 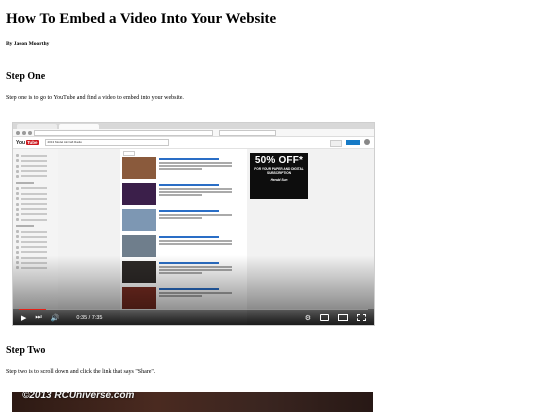 What do you see at coordinates (17, 161) in the screenshot?
I see `channel-icon` at bounding box center [17, 161].